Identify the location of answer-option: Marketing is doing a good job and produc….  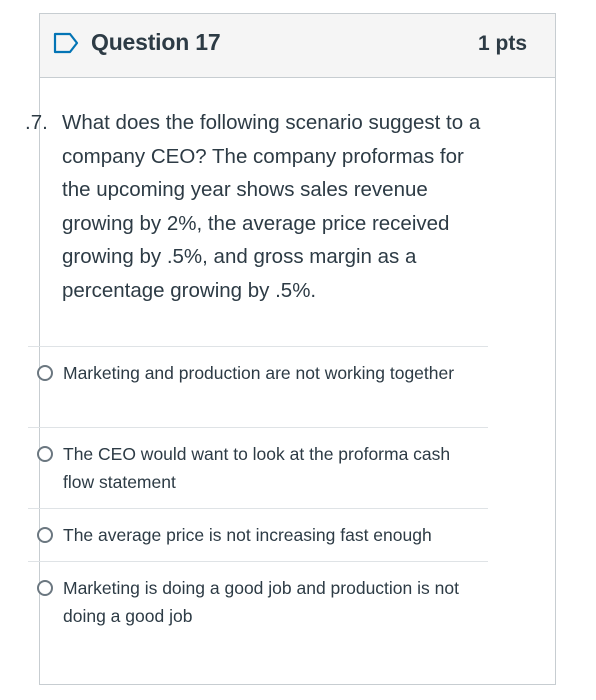
(258, 601).